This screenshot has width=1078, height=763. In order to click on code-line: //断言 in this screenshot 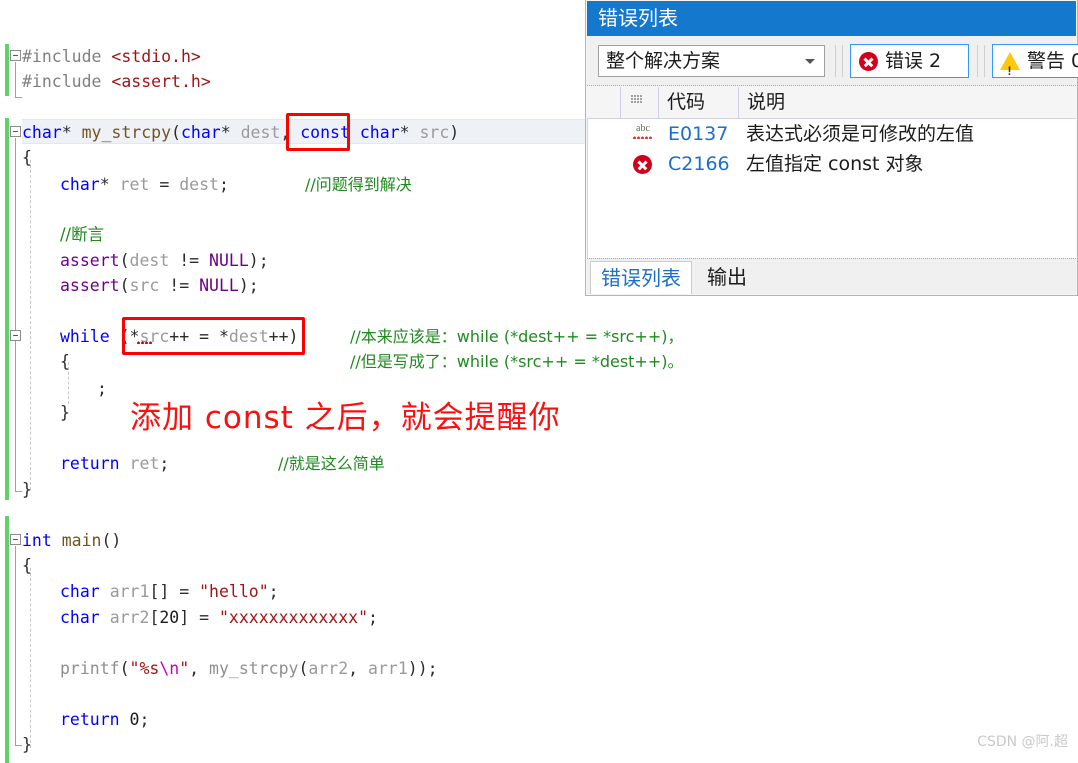, I will do `click(82, 234)`.